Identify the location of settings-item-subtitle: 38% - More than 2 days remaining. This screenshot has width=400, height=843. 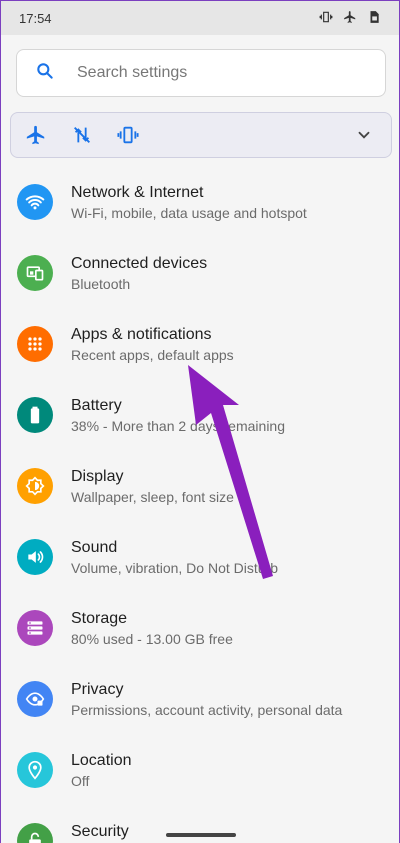
(178, 426).